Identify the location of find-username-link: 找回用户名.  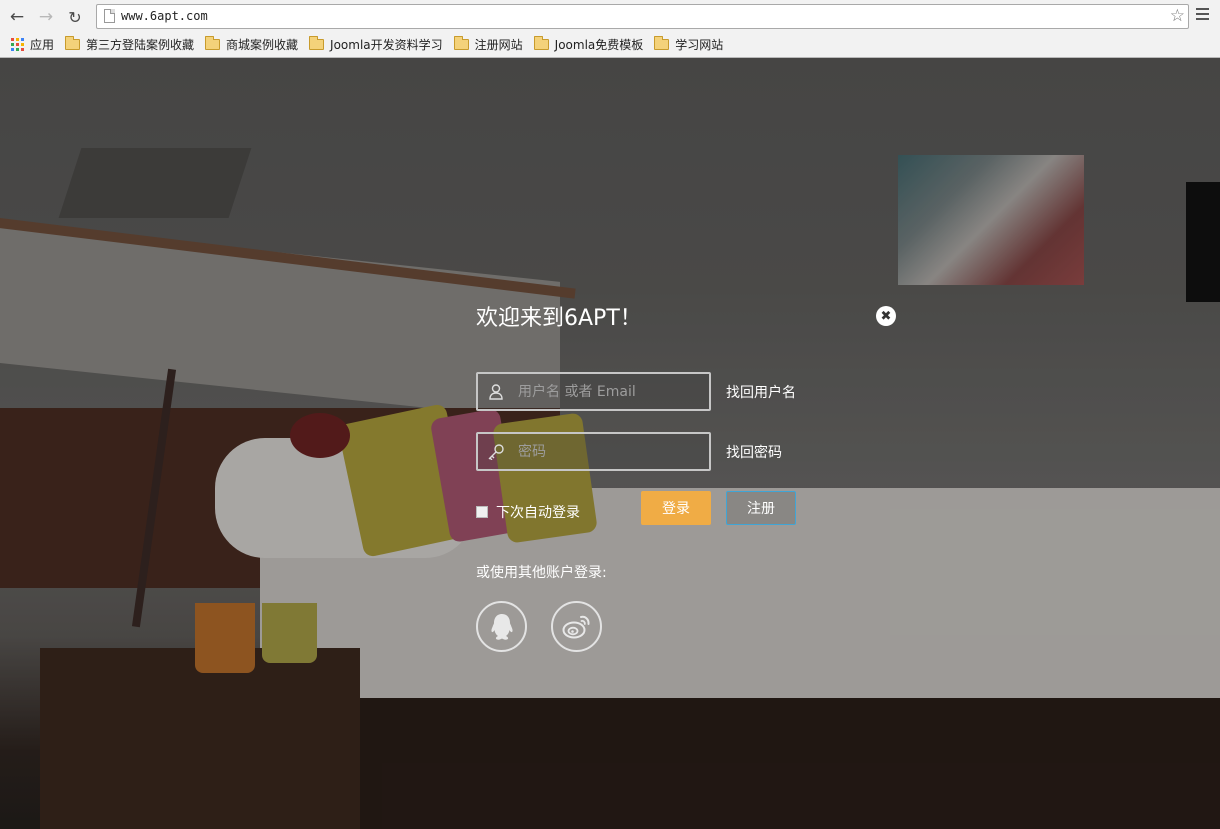
(761, 392).